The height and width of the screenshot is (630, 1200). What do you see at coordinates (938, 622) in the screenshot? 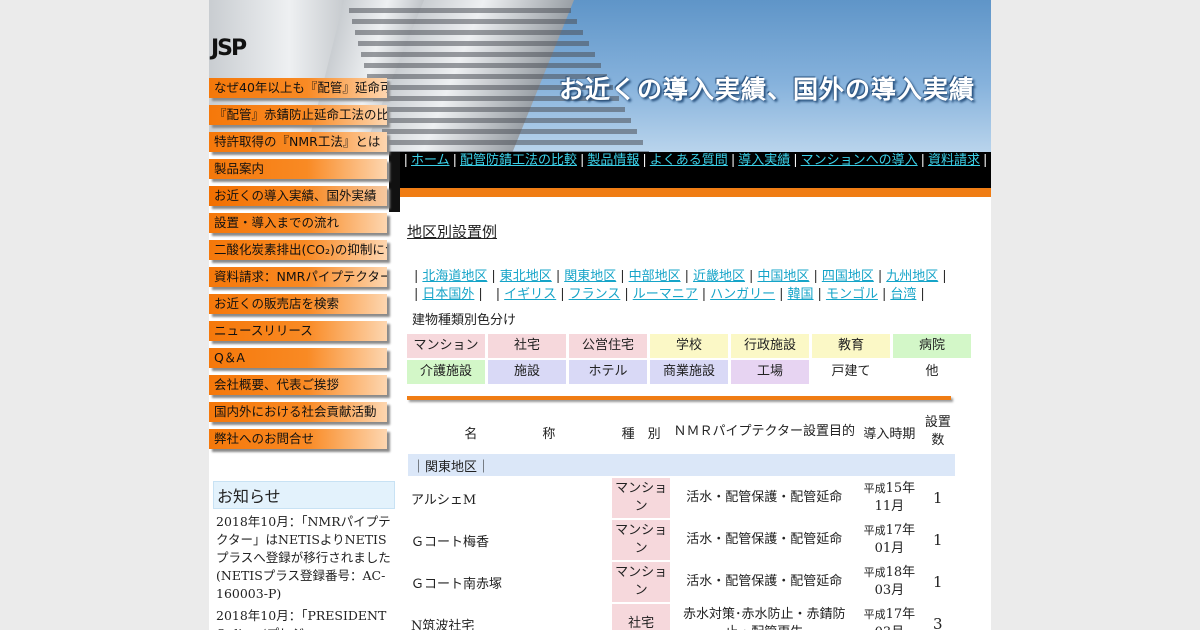
I see `row-count: 3` at bounding box center [938, 622].